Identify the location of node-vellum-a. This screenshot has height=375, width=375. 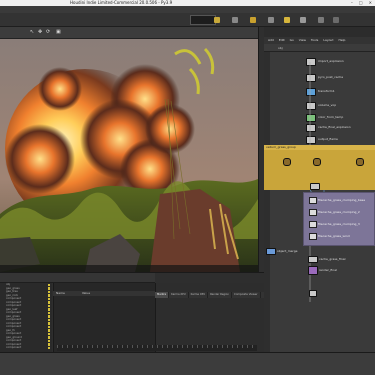
(287, 162).